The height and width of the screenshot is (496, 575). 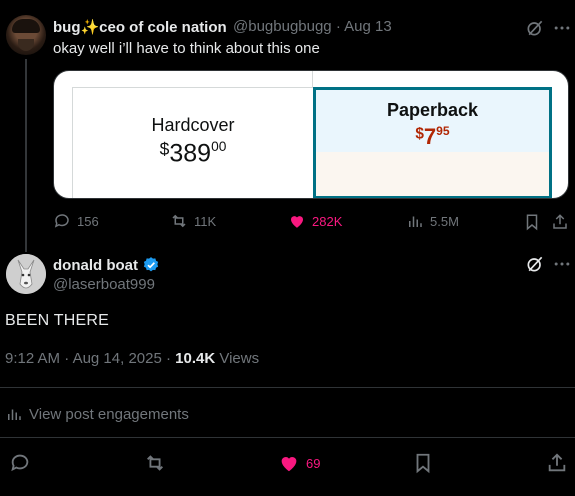 What do you see at coordinates (193, 153) in the screenshot?
I see `hardcover-price: $38900` at bounding box center [193, 153].